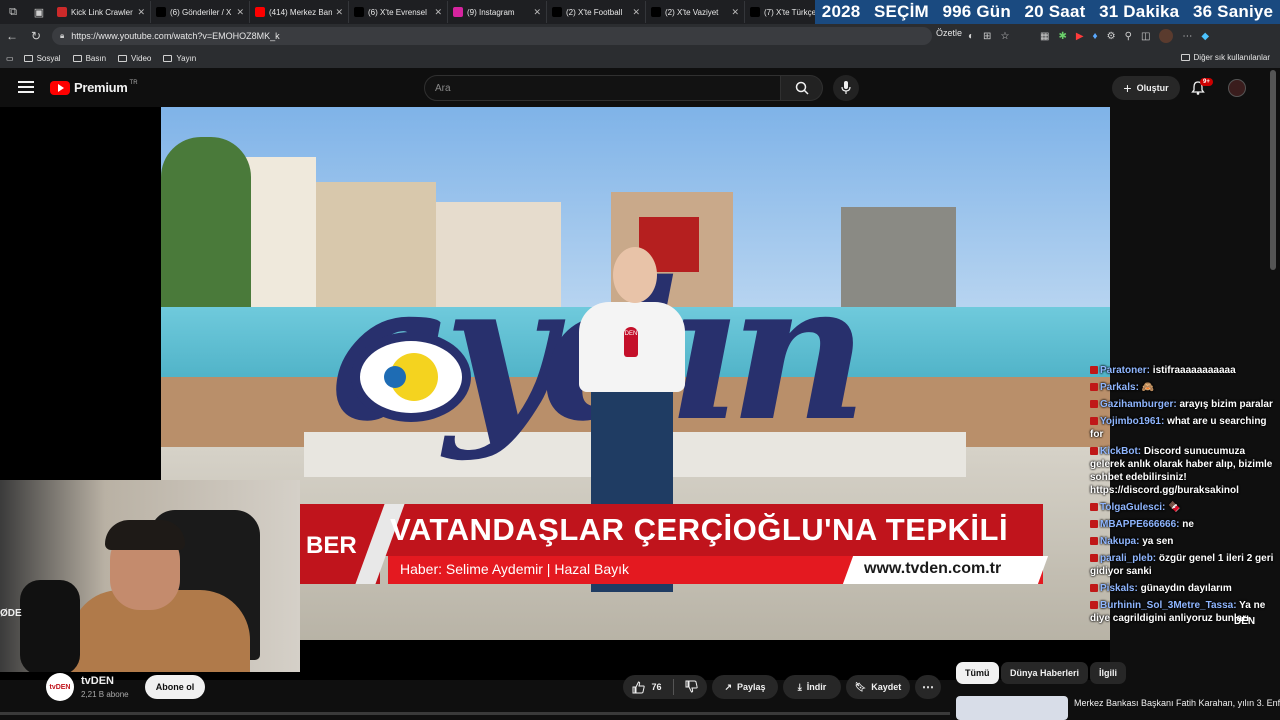 The image size is (1280, 720). Describe the element at coordinates (1145, 36) in the screenshot. I see `split-screen-icon: ◫` at that location.